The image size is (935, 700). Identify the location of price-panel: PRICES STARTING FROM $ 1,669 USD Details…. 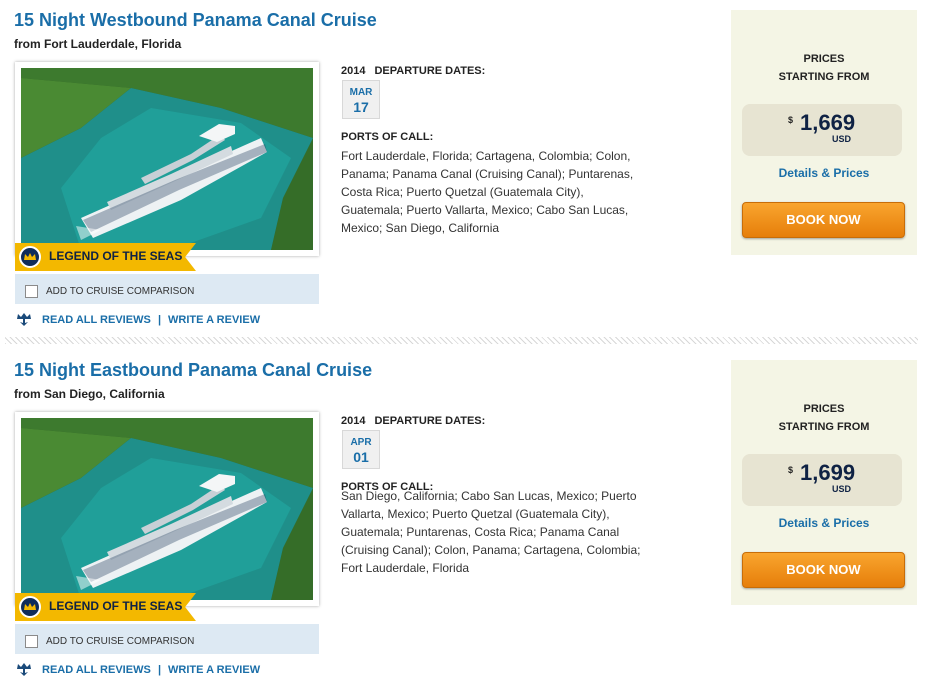
(824, 132).